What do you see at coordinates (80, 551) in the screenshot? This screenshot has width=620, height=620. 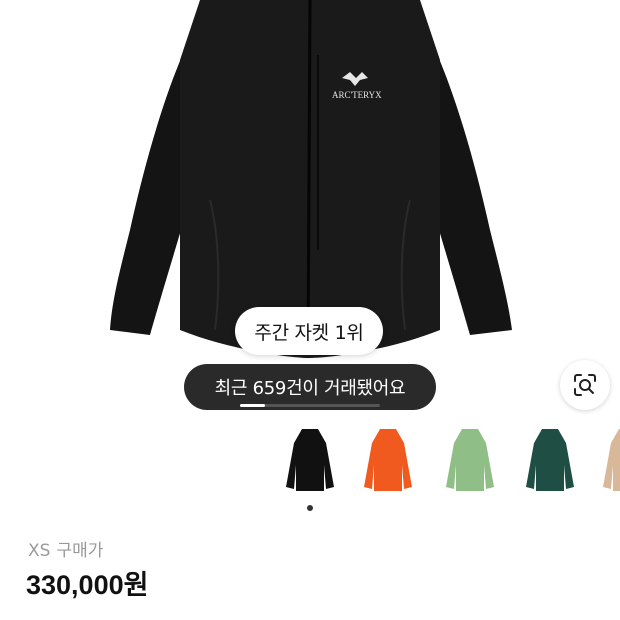 I see `price-type-label: 구매가` at bounding box center [80, 551].